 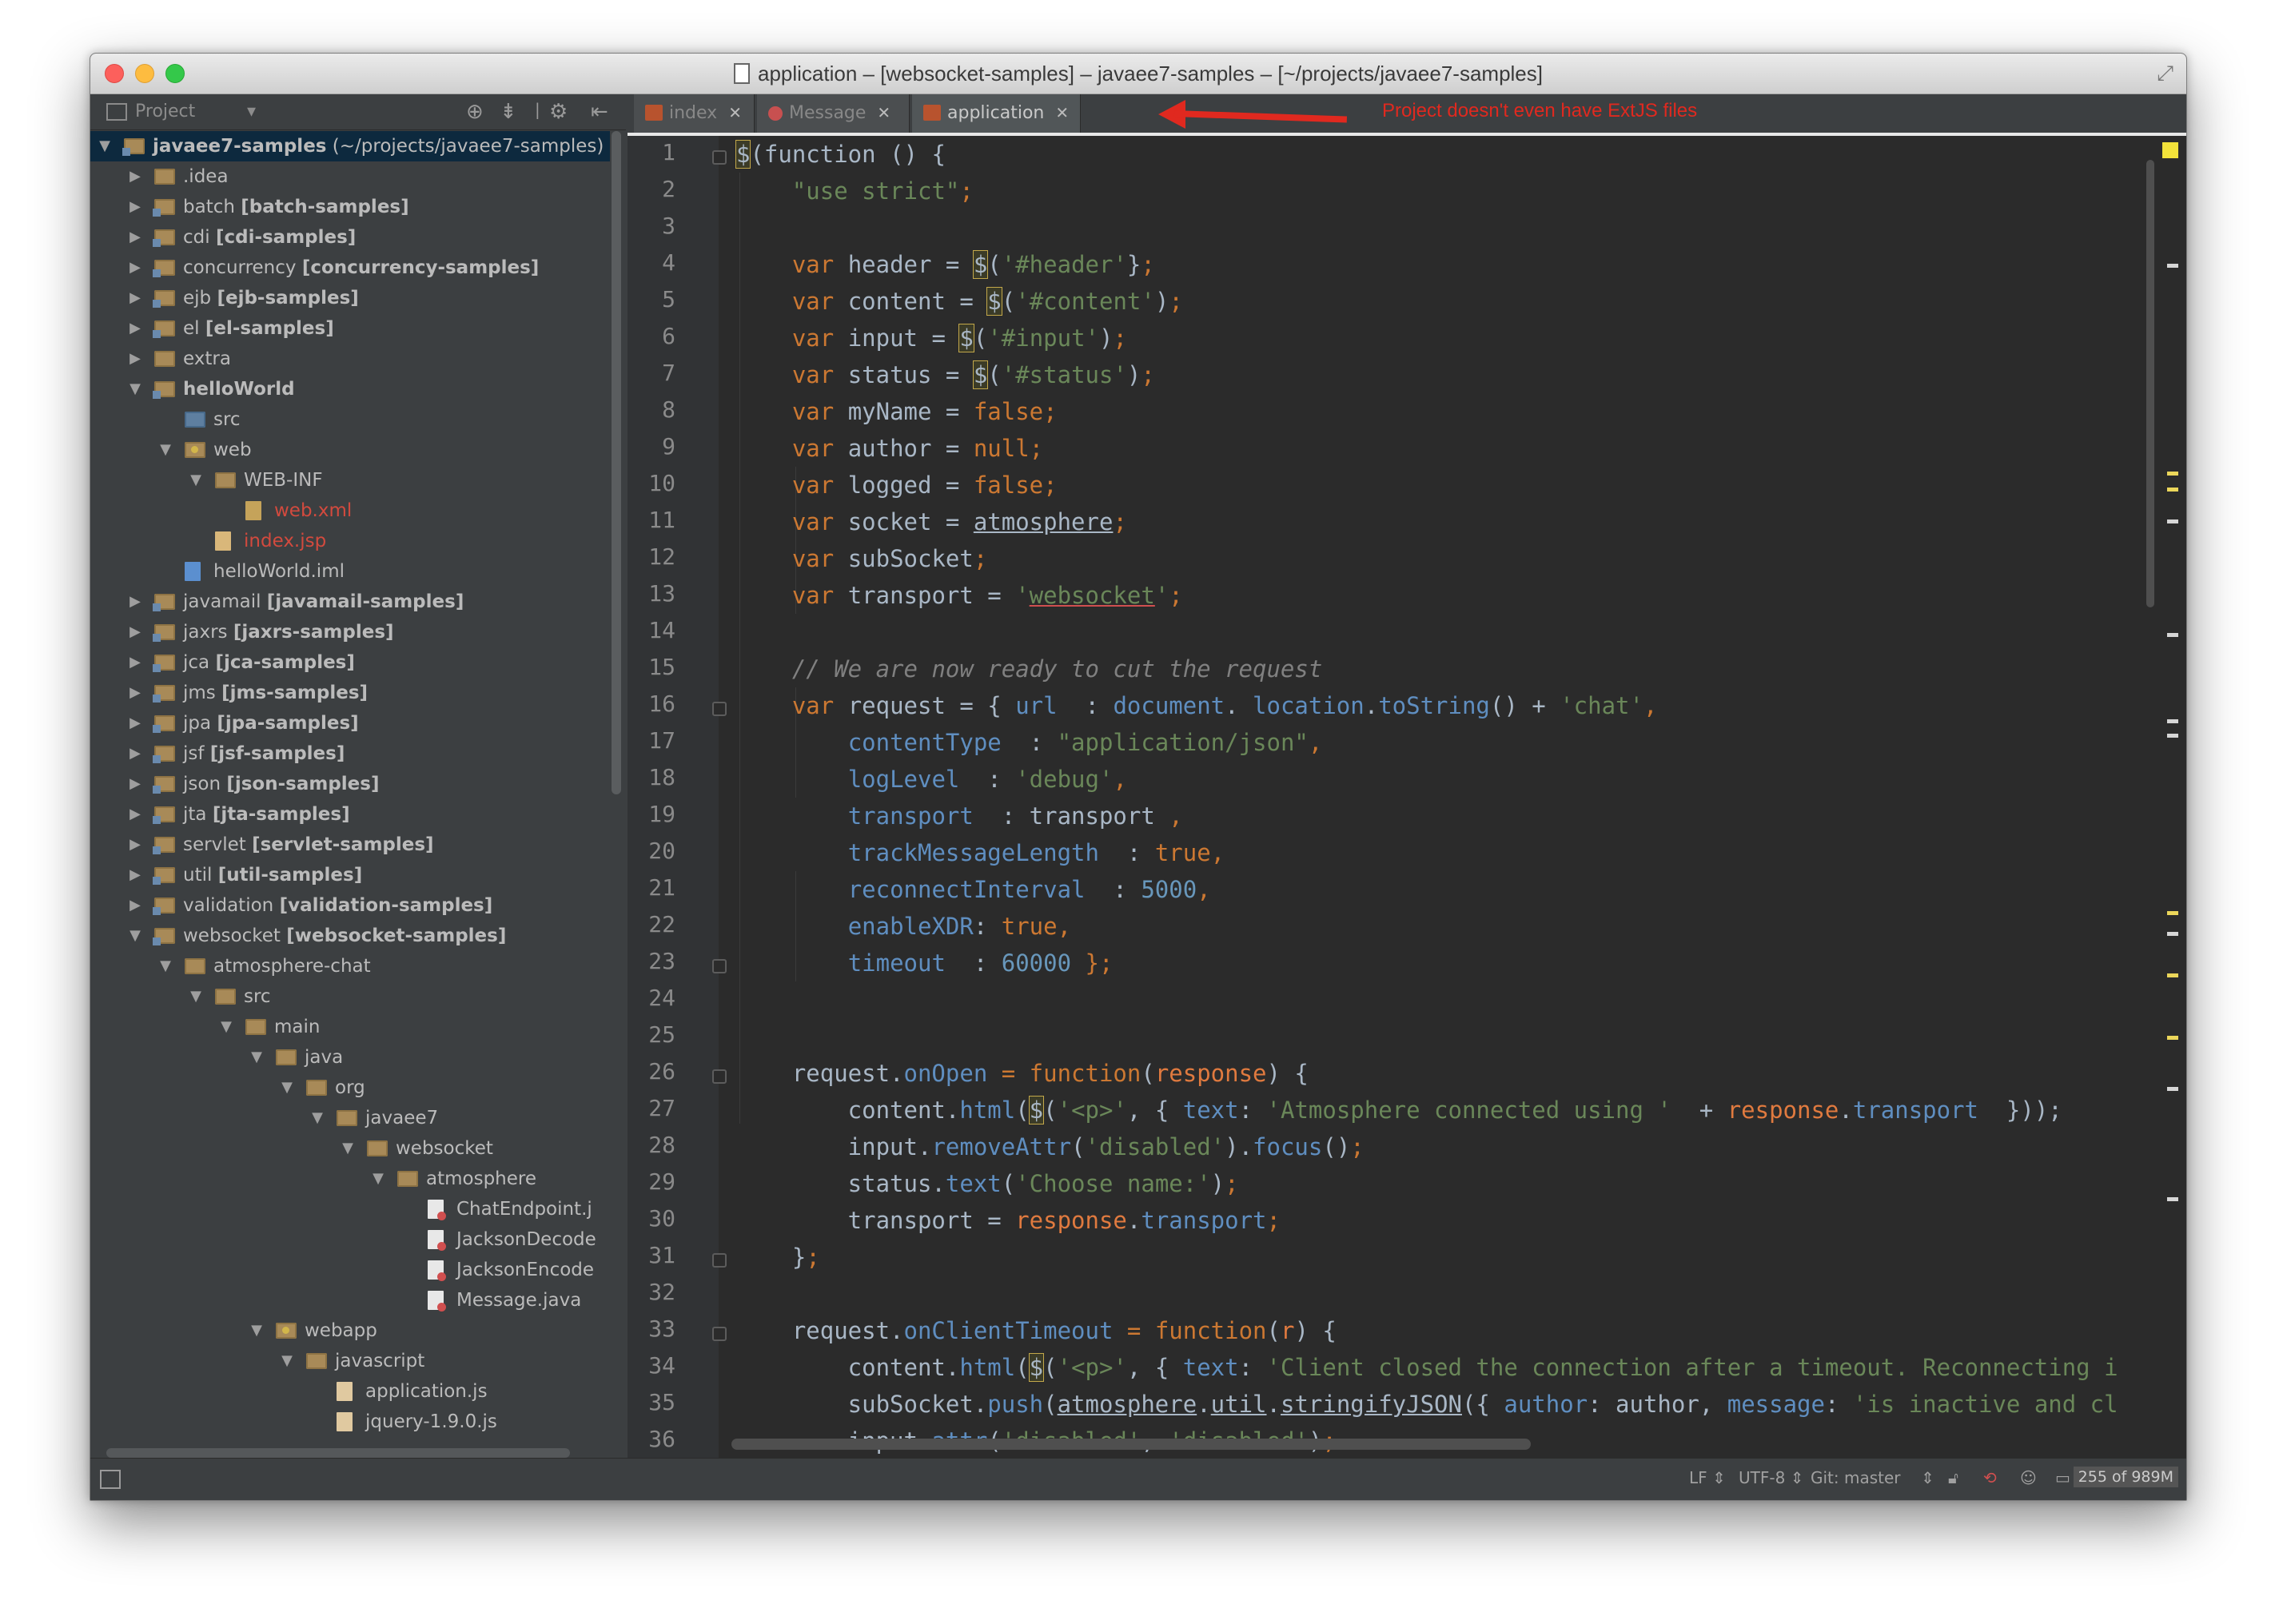 I want to click on tree-item: ▶ extra, so click(x=350, y=359).